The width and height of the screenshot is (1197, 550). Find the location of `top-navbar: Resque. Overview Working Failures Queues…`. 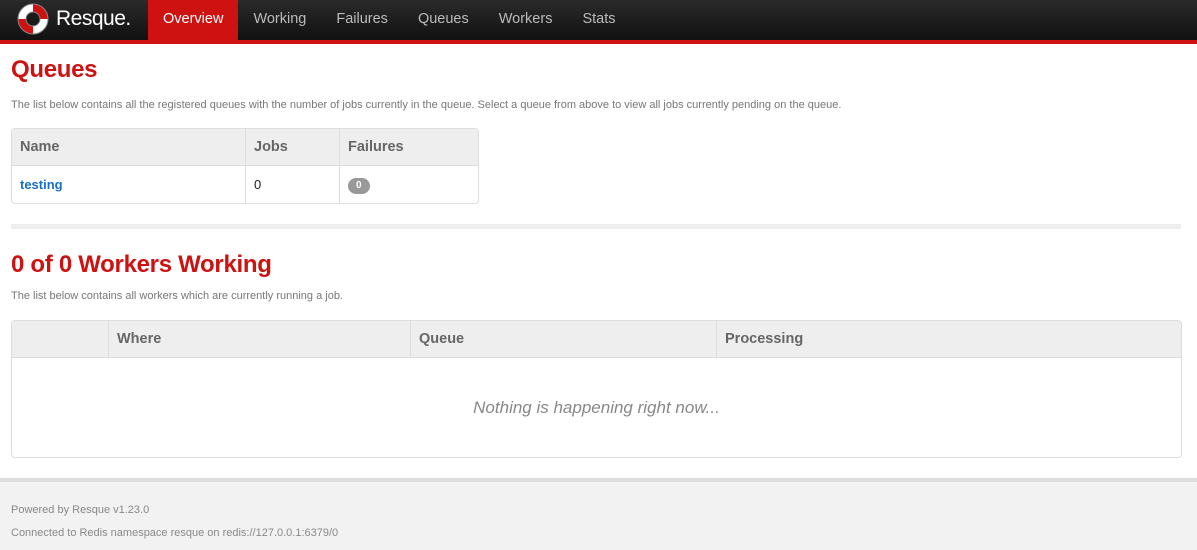

top-navbar: Resque. Overview Working Failures Queues… is located at coordinates (598, 22).